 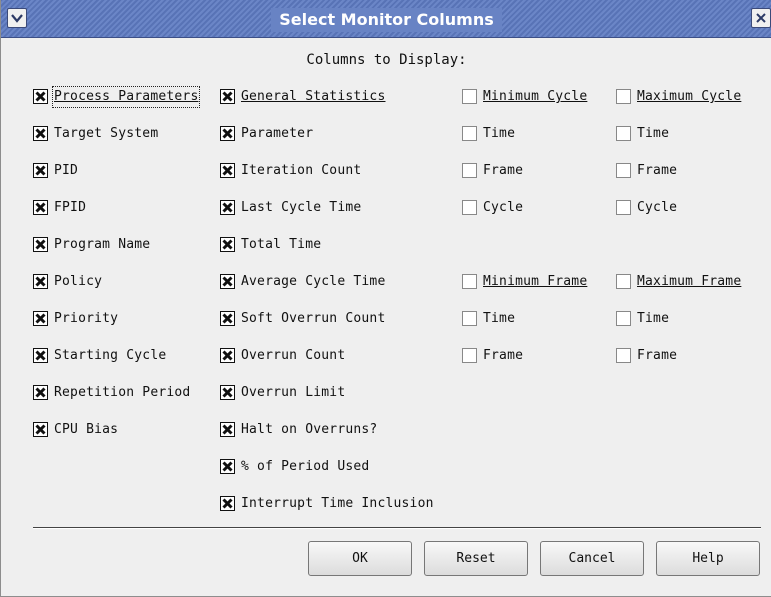 I want to click on title-bar: Select Monitor Columns, so click(x=386, y=19).